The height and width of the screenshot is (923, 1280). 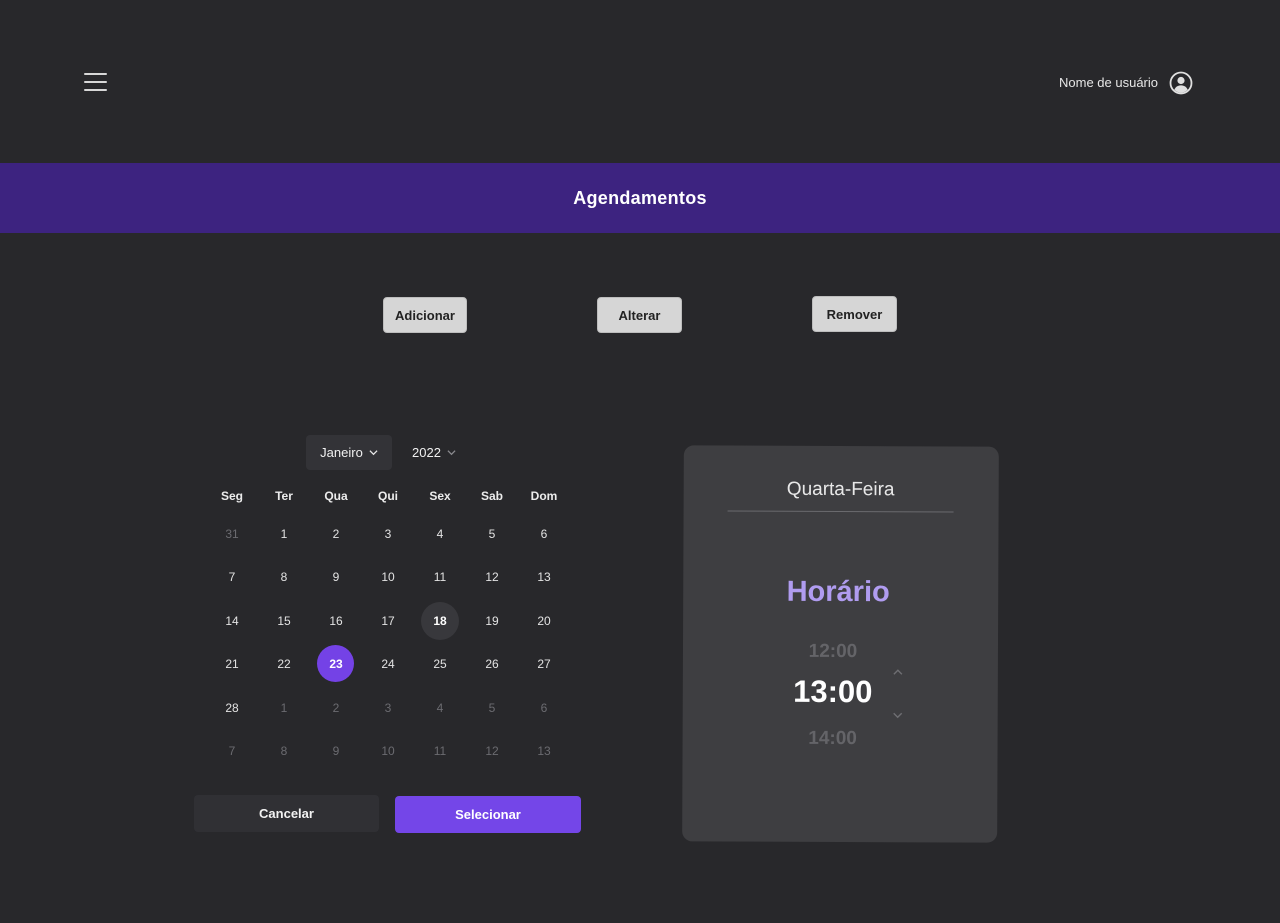 I want to click on calendar-day-number: 1, so click(x=284, y=707).